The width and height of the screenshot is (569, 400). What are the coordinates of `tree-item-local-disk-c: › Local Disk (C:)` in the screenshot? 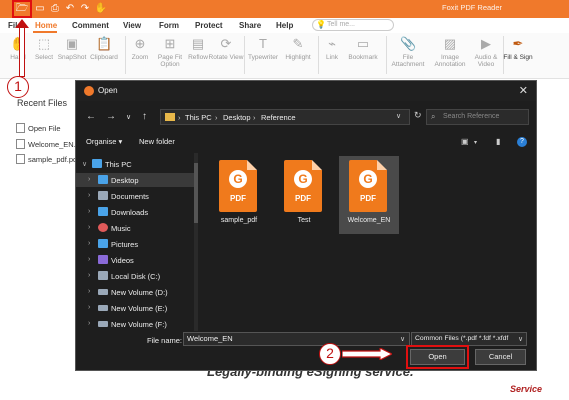 It's located at (135, 276).